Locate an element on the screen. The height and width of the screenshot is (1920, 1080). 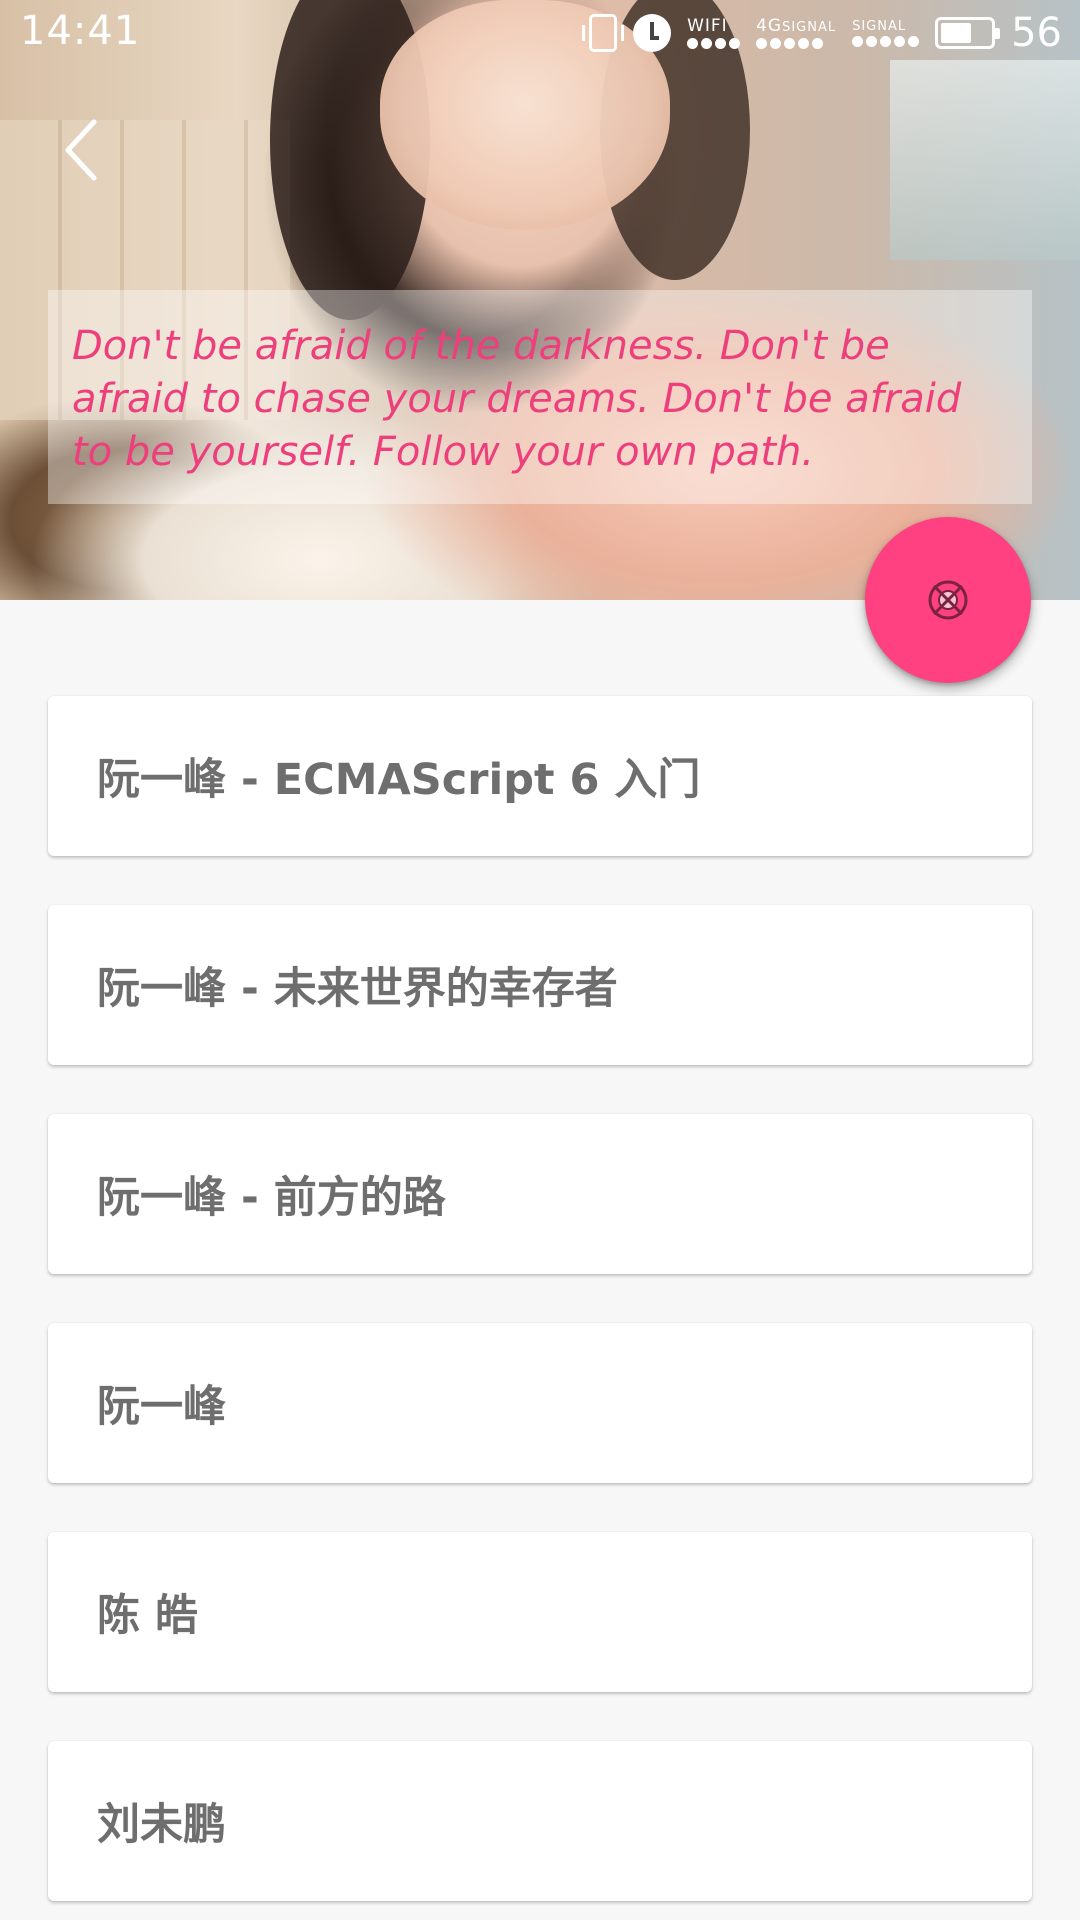
list-item: 陈 皓 is located at coordinates (540, 1612).